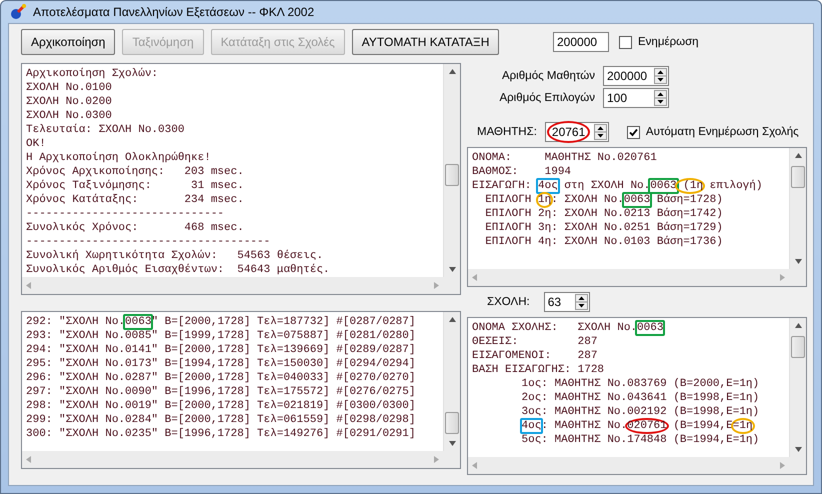 Image resolution: width=822 pixels, height=494 pixels. What do you see at coordinates (576, 132) in the screenshot?
I see `student-spinner: 20761` at bounding box center [576, 132].